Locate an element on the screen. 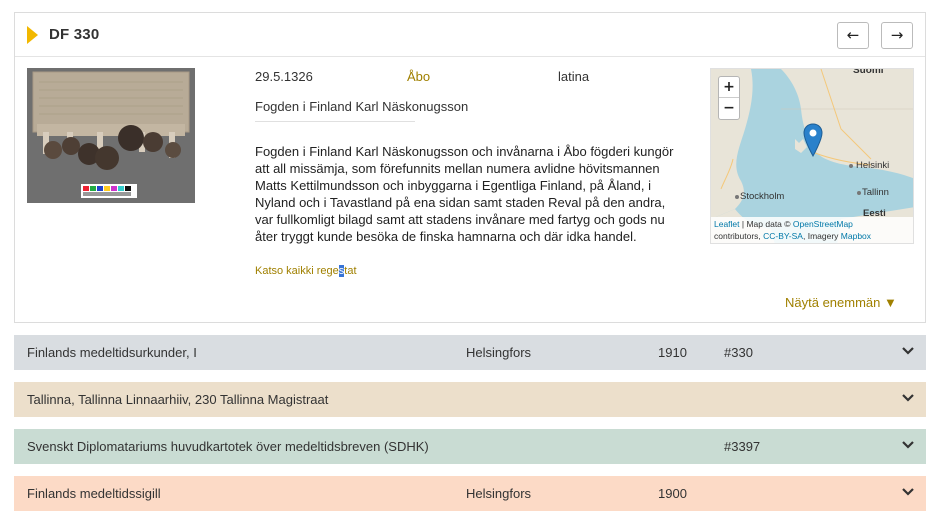 This screenshot has height=531, width=940. next-document-button: → is located at coordinates (897, 35).